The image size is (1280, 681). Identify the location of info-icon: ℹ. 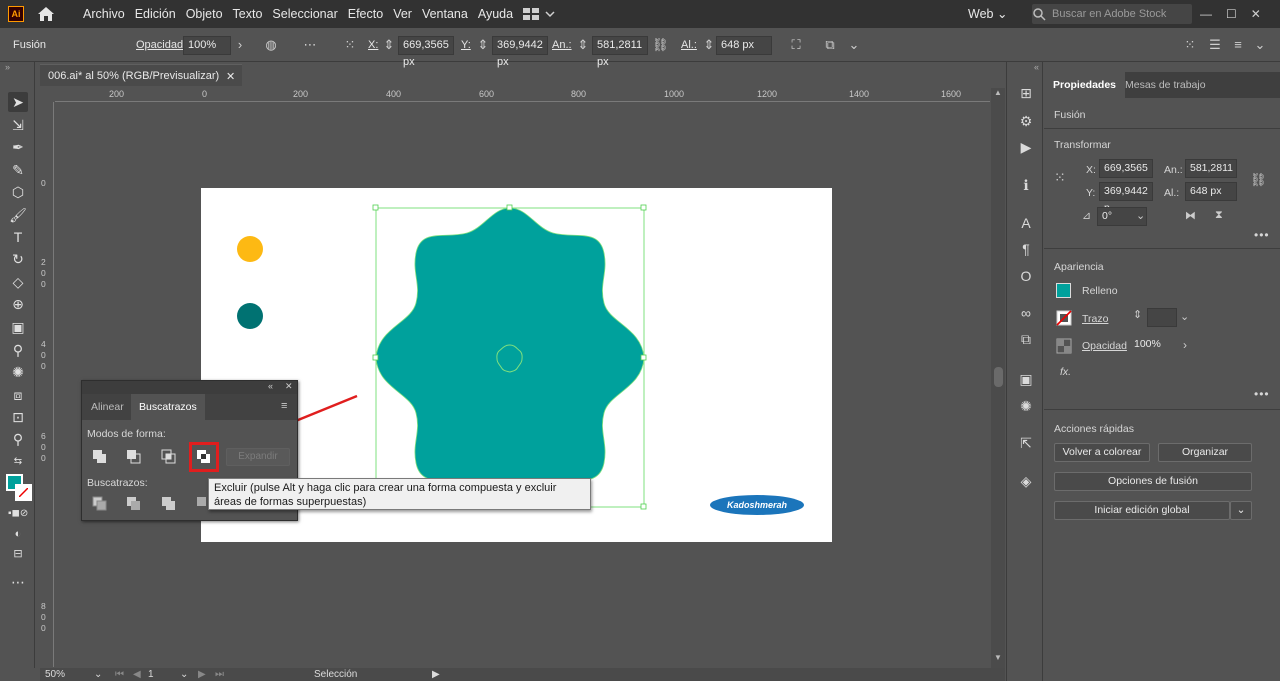
(1026, 185).